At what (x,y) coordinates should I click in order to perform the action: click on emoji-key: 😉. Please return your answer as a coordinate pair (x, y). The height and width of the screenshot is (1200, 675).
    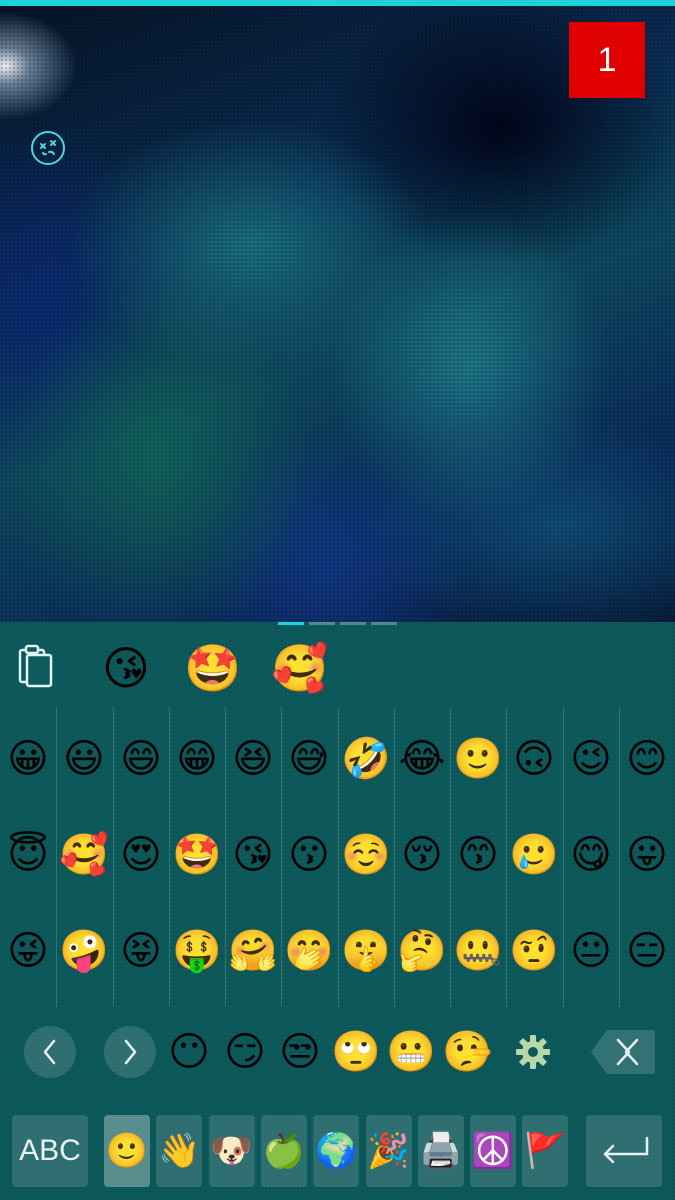
    Looking at the image, I should click on (591, 759).